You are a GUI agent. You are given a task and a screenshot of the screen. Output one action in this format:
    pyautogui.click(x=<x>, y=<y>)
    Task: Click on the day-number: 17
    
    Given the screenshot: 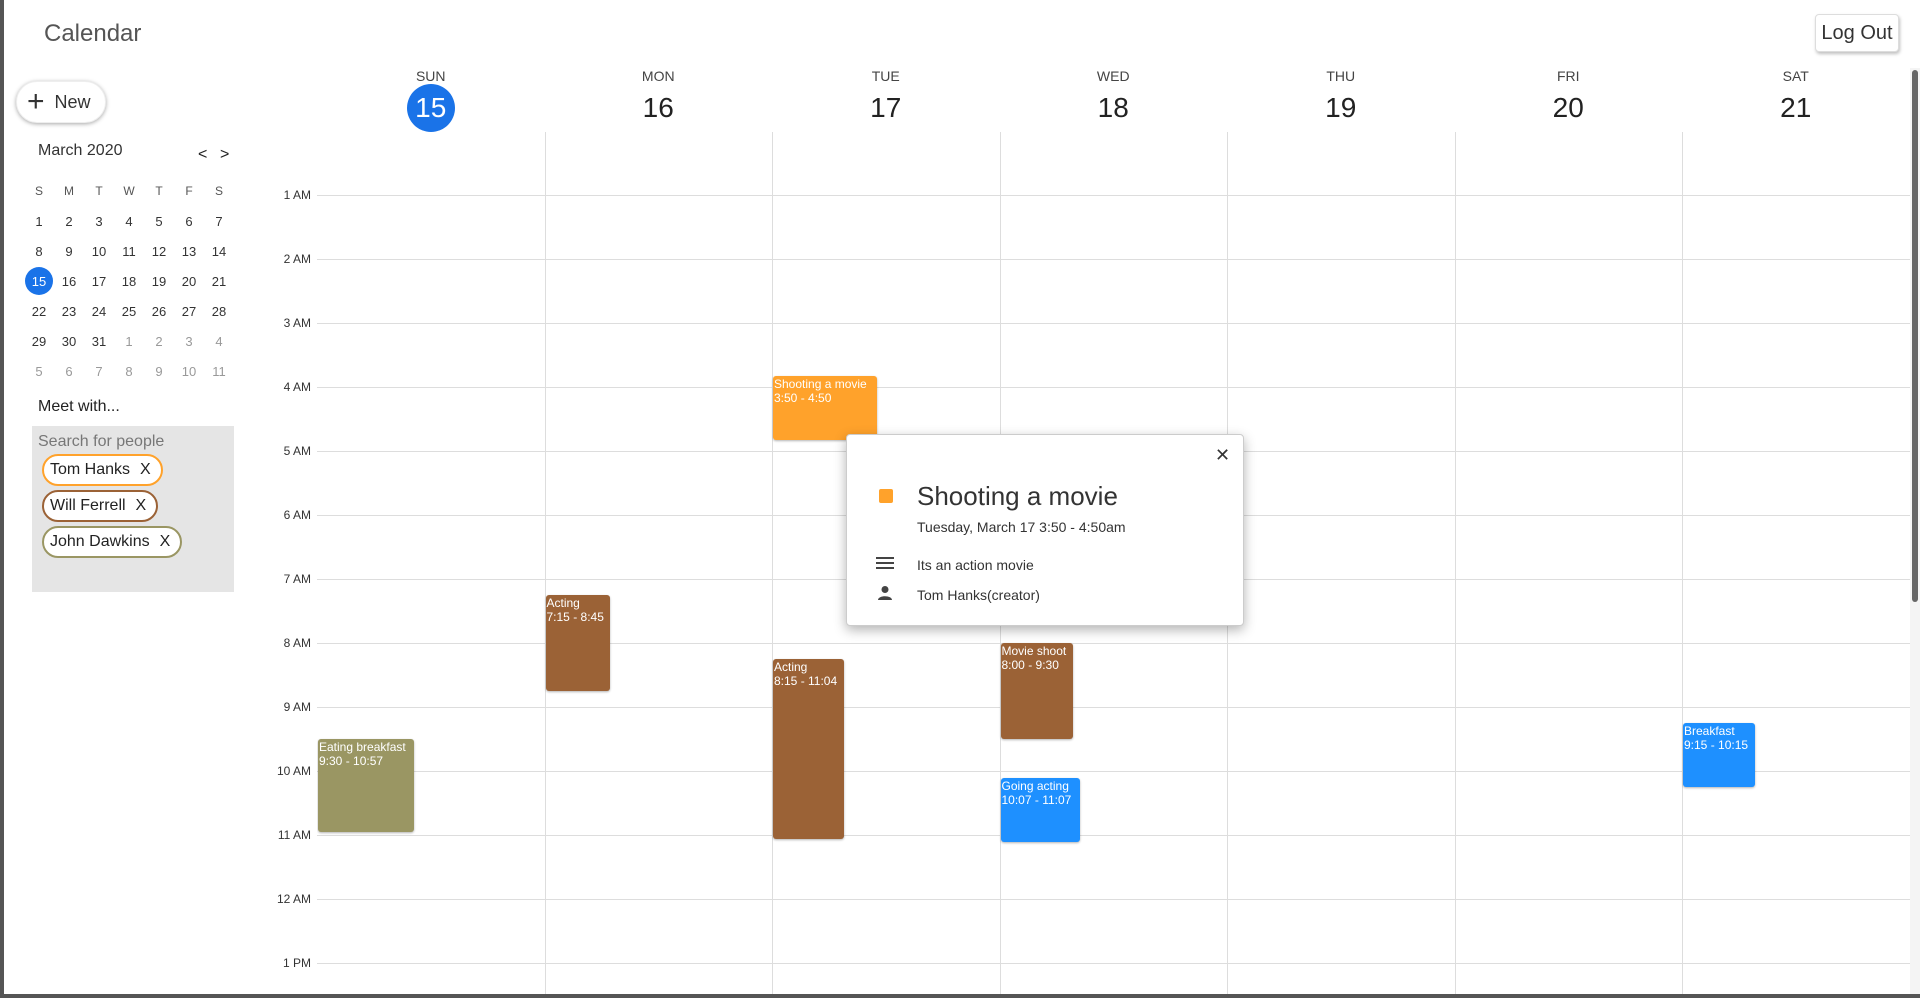 What is the action you would take?
    pyautogui.click(x=886, y=108)
    